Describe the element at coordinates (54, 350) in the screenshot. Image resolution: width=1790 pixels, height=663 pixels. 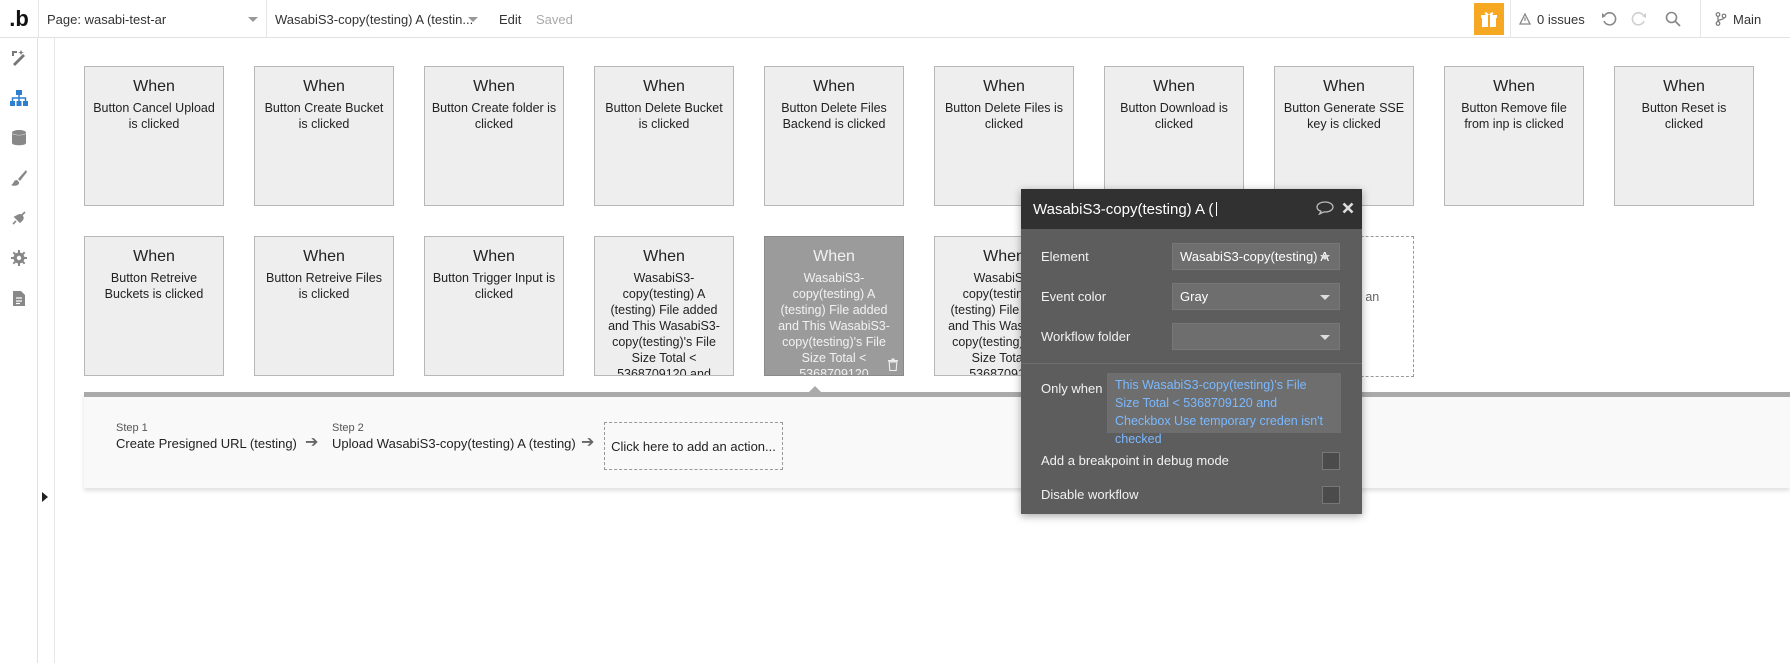
I see `canvas-divider` at that location.